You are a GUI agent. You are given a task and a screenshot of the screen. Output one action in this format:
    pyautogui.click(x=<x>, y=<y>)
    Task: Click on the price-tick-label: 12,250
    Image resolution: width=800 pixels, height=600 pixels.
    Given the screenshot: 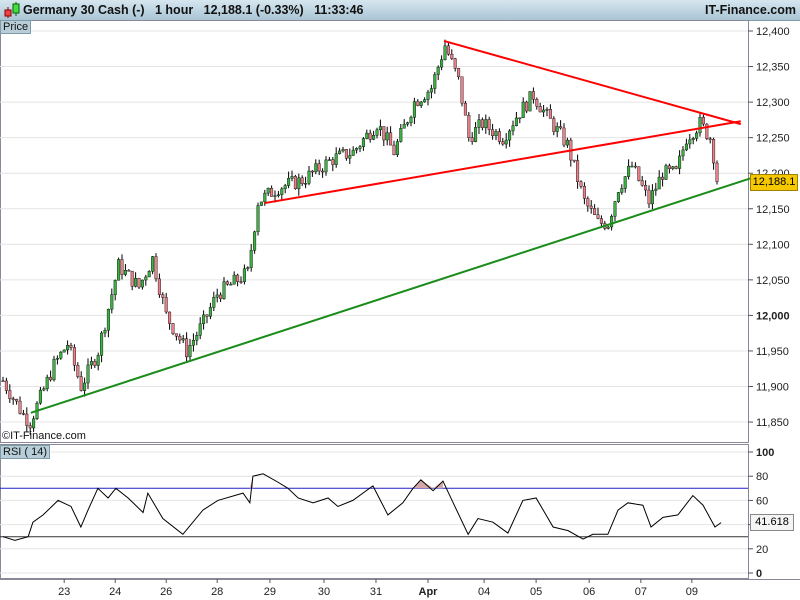 What is the action you would take?
    pyautogui.click(x=773, y=139)
    